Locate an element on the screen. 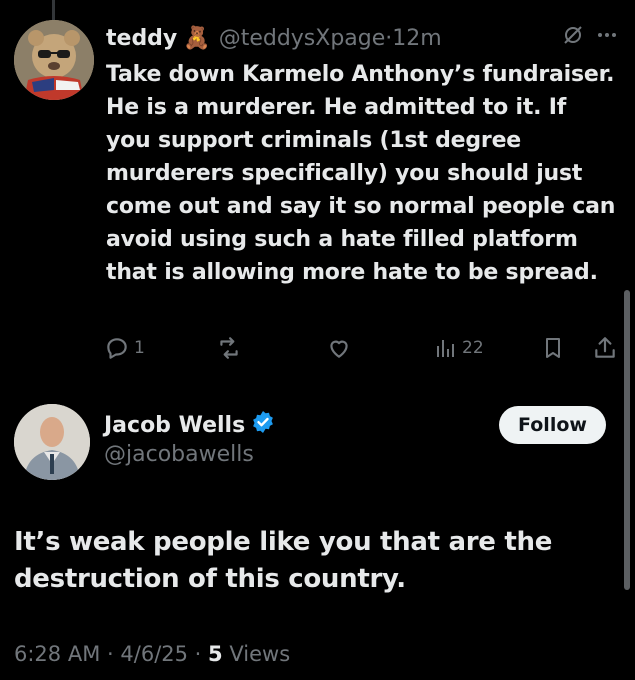 The height and width of the screenshot is (680, 635). reply-count: 1 is located at coordinates (139, 348).